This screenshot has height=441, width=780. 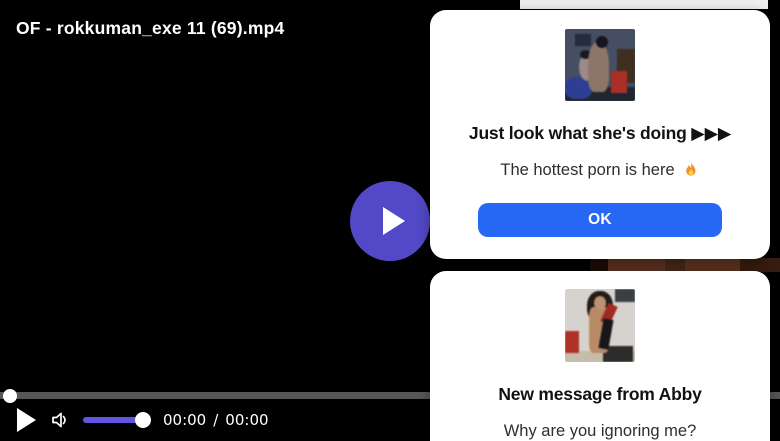 I want to click on message-thumbnail, so click(x=600, y=325).